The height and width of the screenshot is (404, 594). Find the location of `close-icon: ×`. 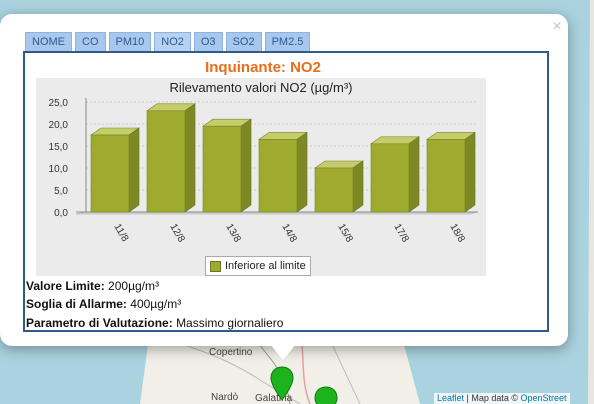

close-icon: × is located at coordinates (557, 27).